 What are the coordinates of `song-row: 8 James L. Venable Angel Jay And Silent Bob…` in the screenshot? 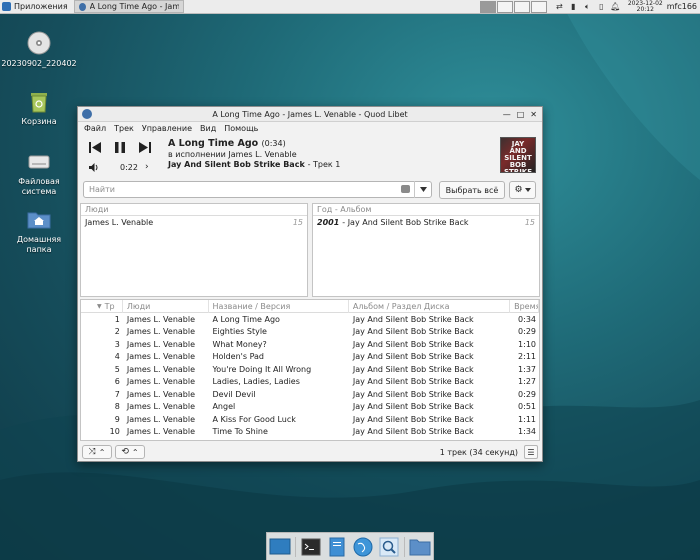 It's located at (310, 407).